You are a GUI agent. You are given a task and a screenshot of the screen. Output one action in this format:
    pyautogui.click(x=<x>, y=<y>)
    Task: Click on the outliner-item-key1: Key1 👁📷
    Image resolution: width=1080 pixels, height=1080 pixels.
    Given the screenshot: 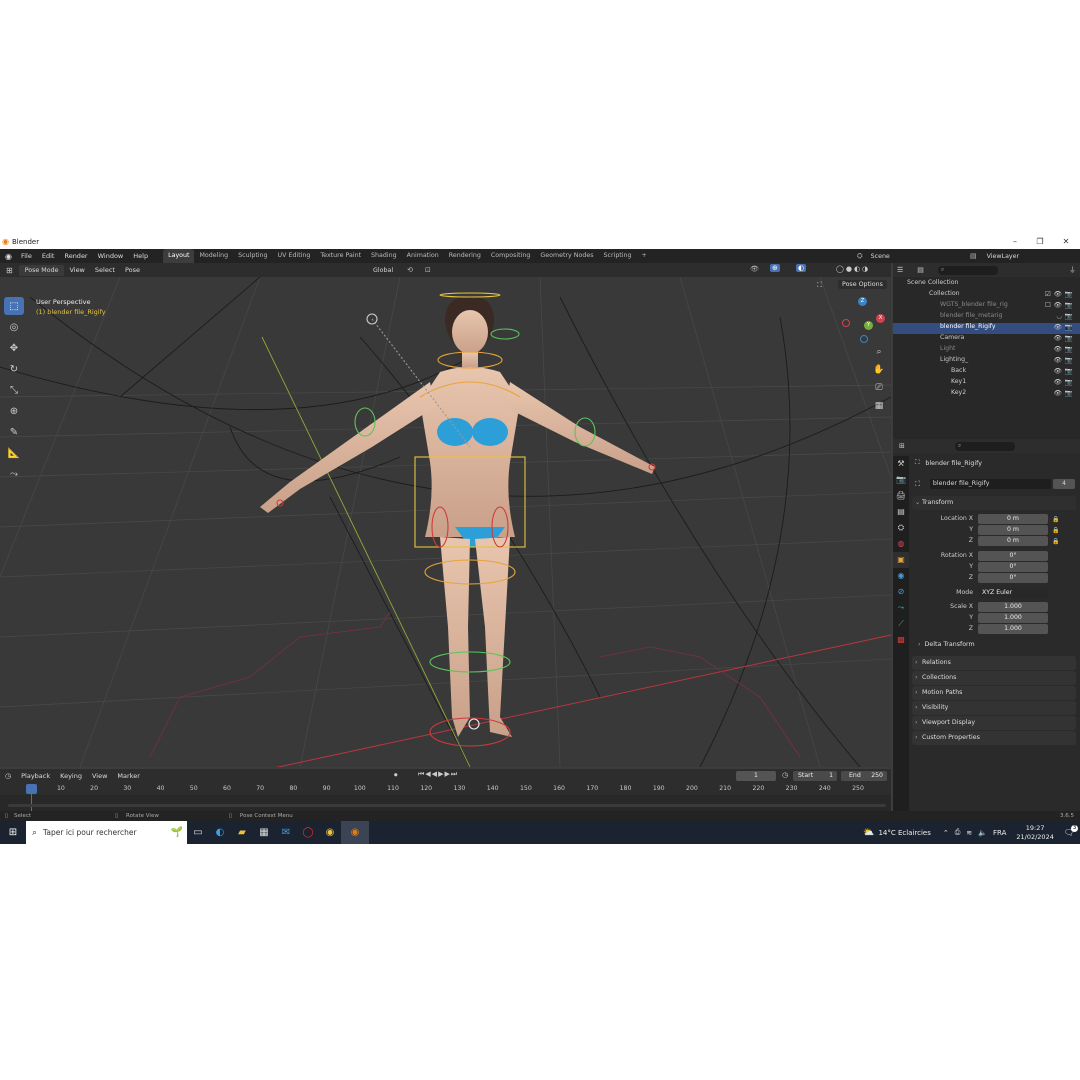 What is the action you would take?
    pyautogui.click(x=986, y=383)
    